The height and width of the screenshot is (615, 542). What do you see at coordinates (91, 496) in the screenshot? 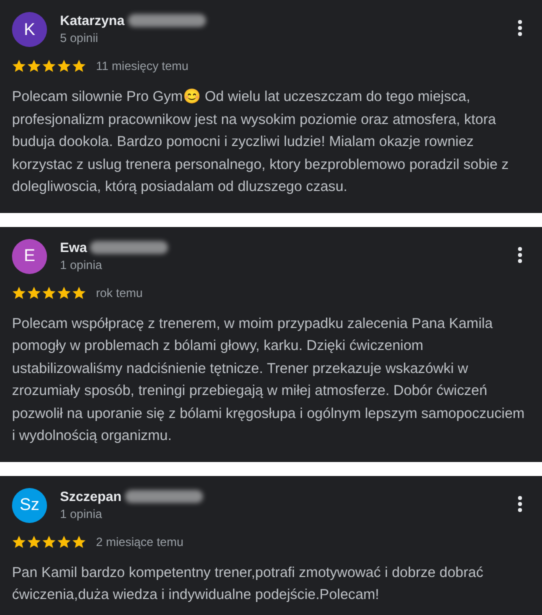
I see `reviewer-name: Szczepan` at bounding box center [91, 496].